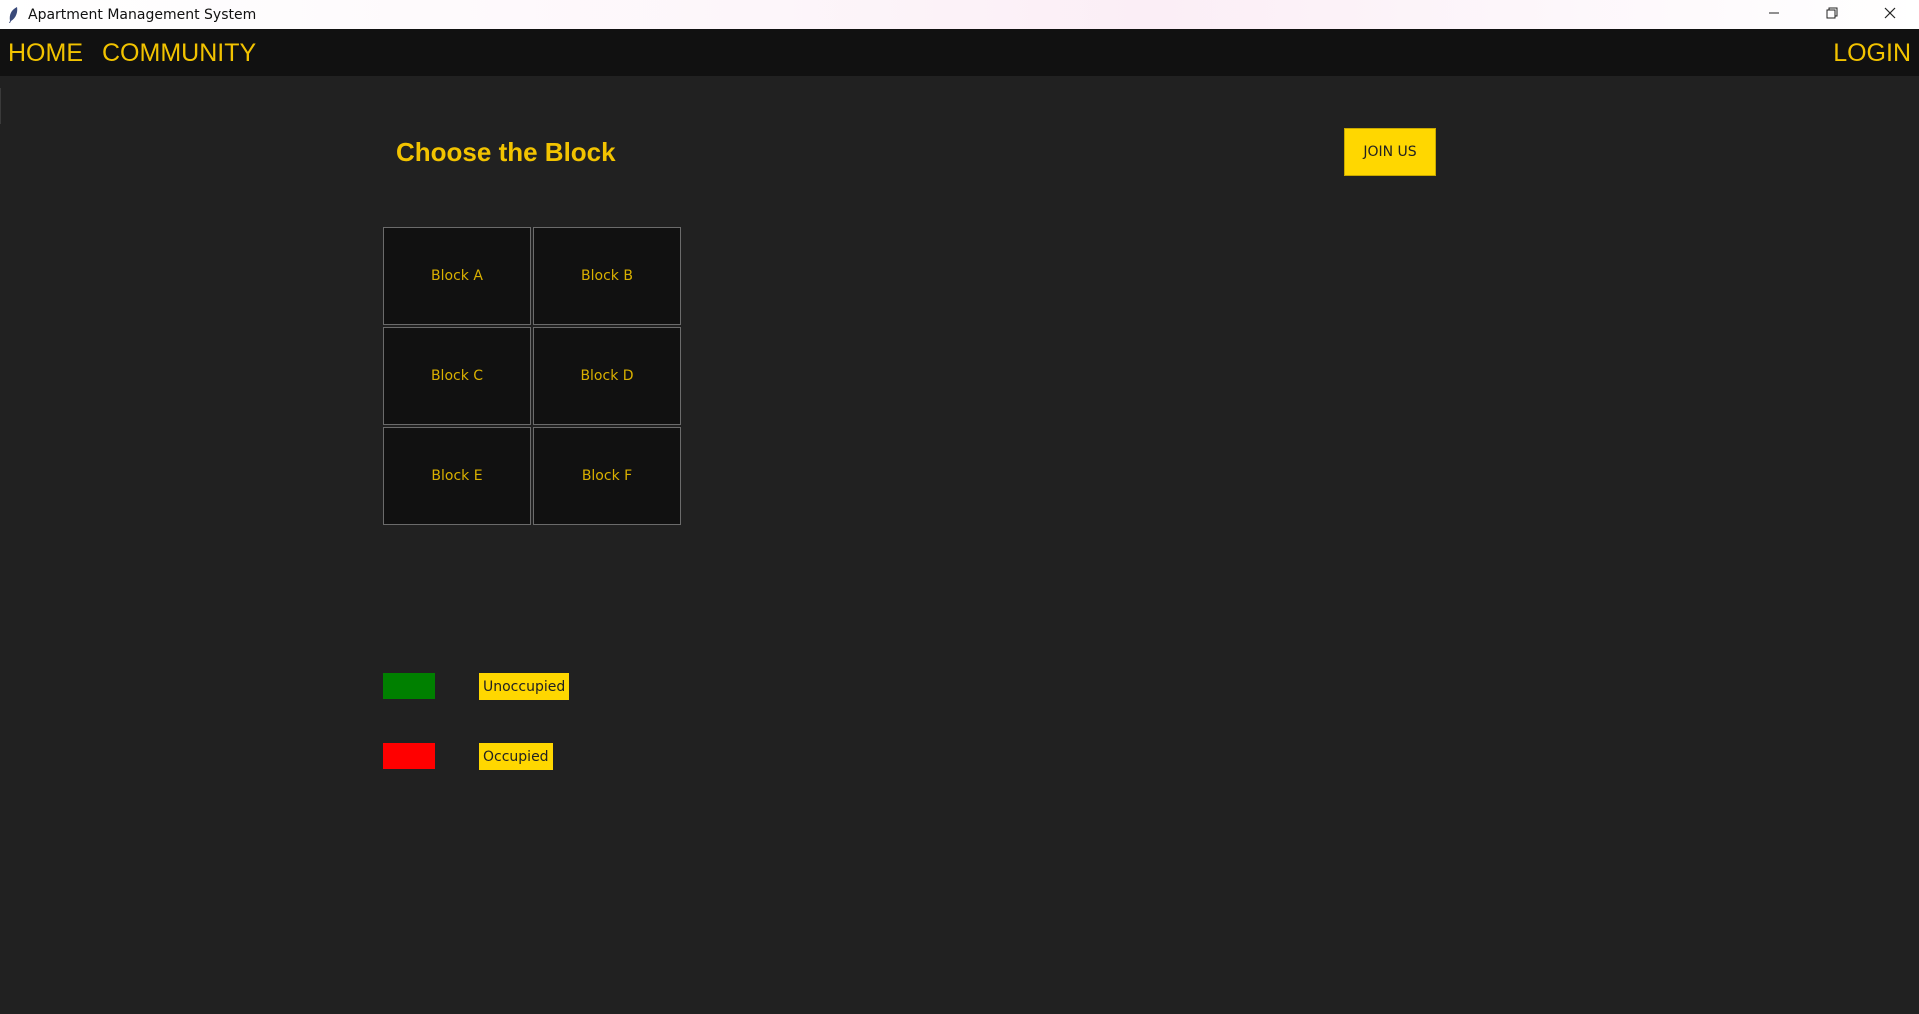 Image resolution: width=1919 pixels, height=1014 pixels. Describe the element at coordinates (1872, 53) in the screenshot. I see `menu-login: LOGIN` at that location.